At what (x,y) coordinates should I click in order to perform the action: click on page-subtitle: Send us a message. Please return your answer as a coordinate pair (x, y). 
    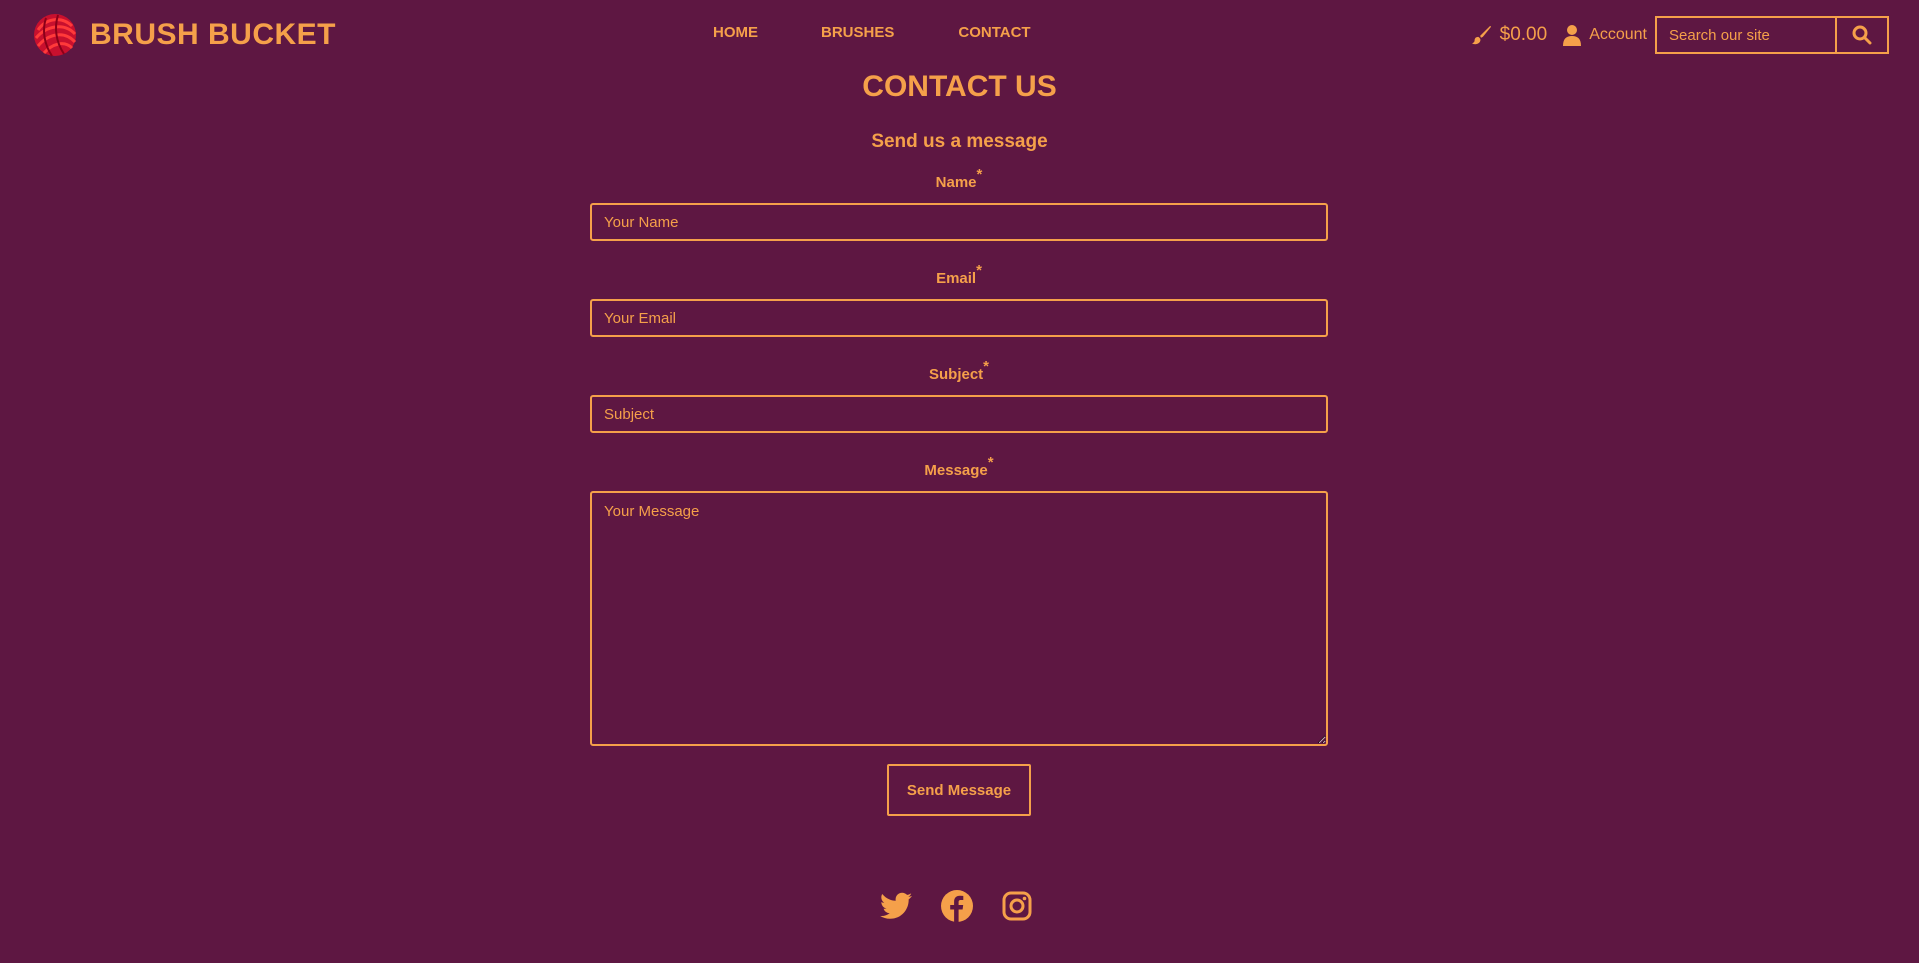
    Looking at the image, I should click on (959, 141).